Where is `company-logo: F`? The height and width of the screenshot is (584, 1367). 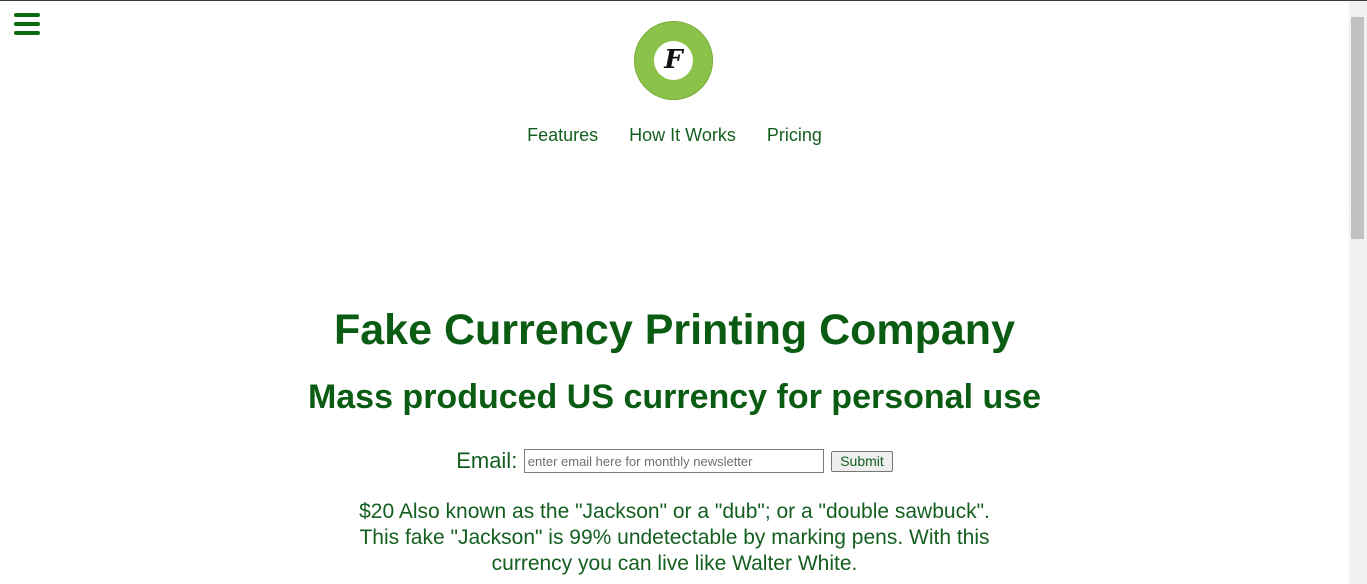
company-logo: F is located at coordinates (673, 60).